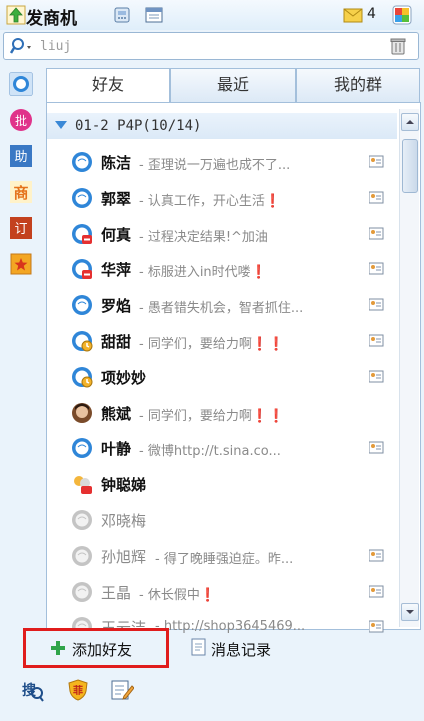 Image resolution: width=424 pixels, height=721 pixels. What do you see at coordinates (21, 264) in the screenshot?
I see `favorites-icon` at bounding box center [21, 264].